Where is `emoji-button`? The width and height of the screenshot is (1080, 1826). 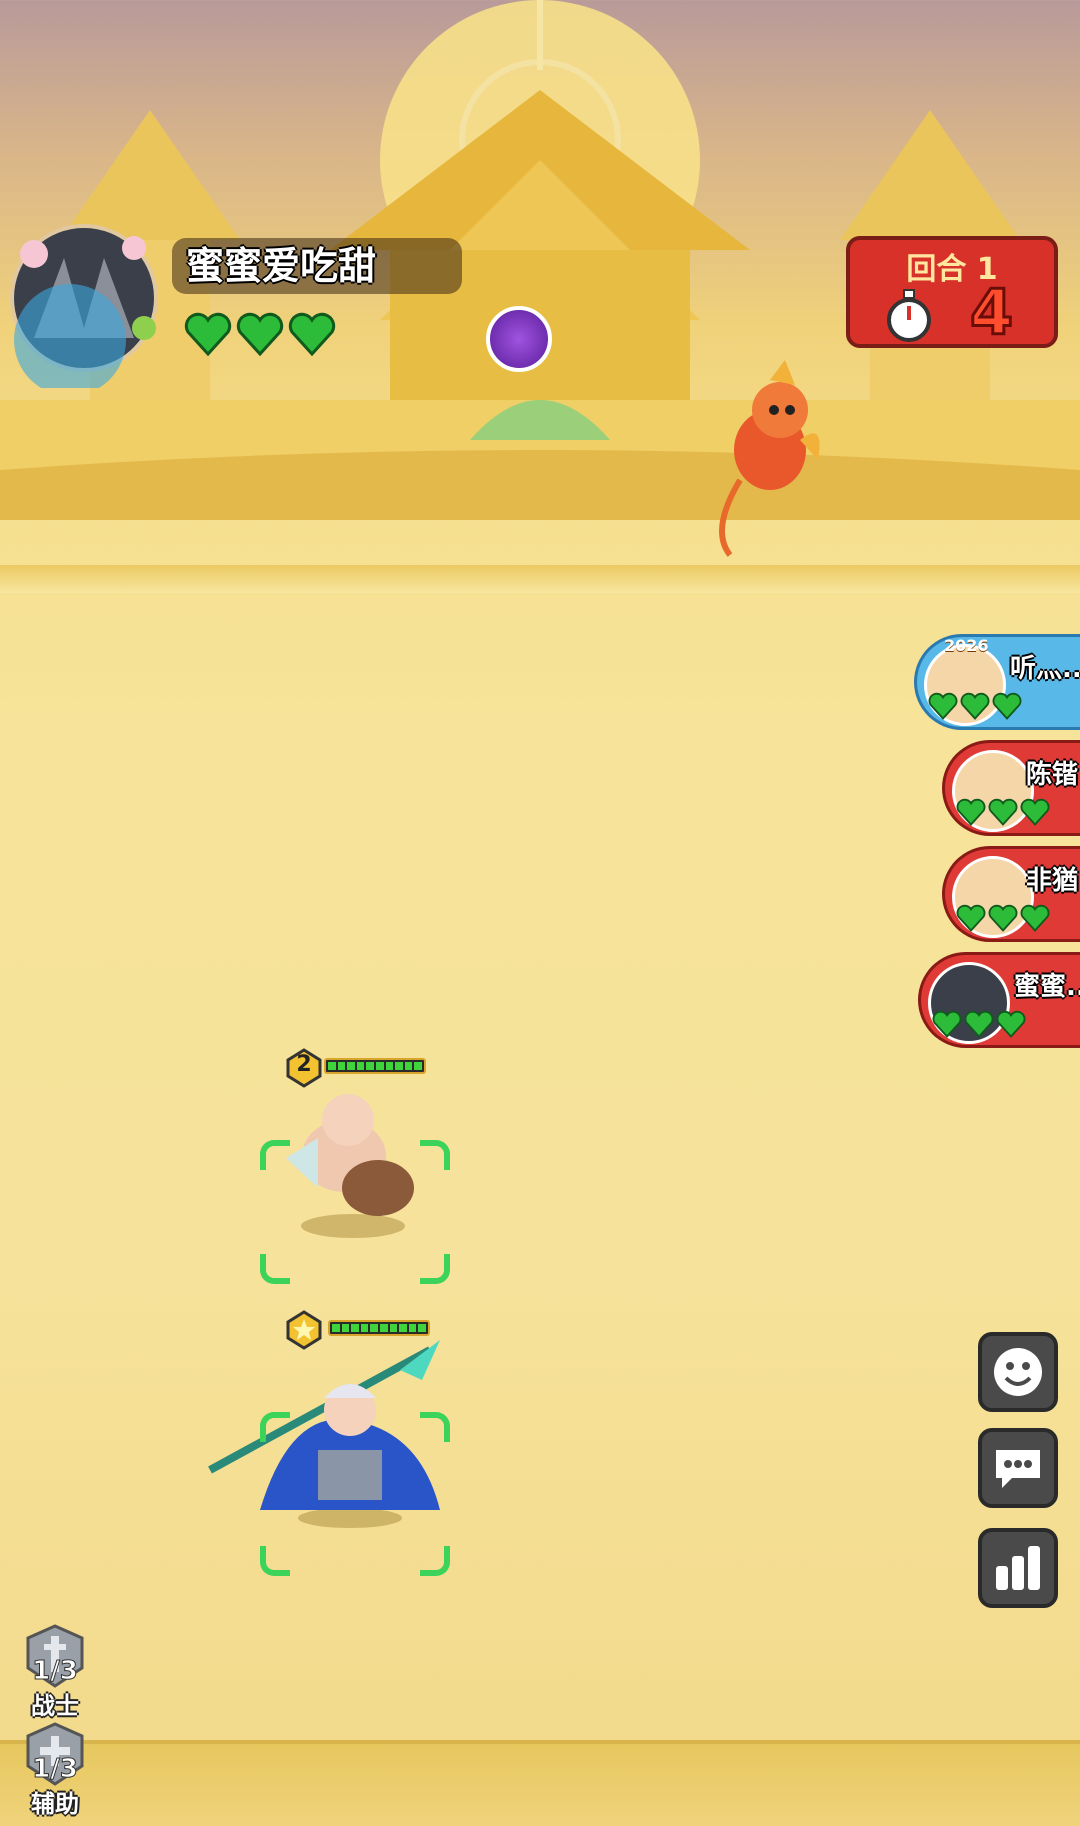
emoji-button is located at coordinates (1018, 1372).